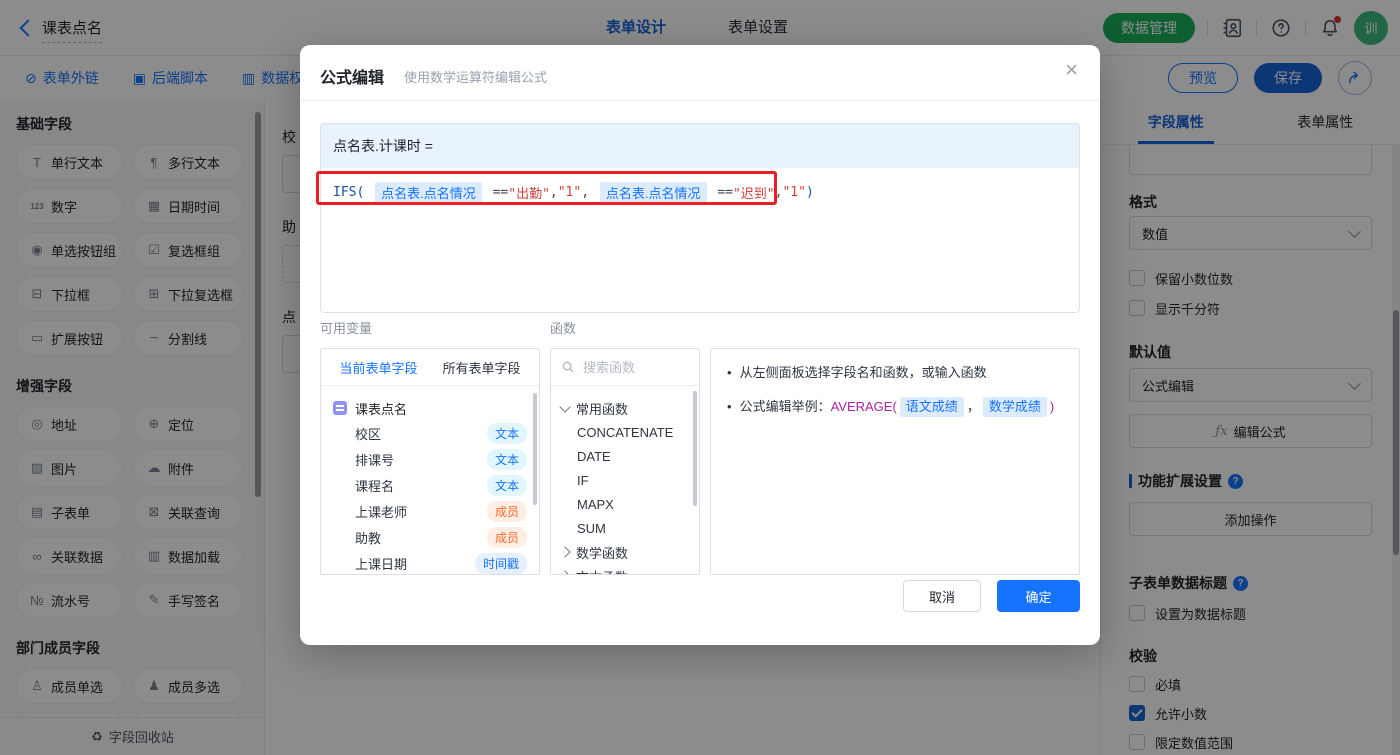  What do you see at coordinates (629, 569) in the screenshot?
I see `function-group-text: 文本函数` at bounding box center [629, 569].